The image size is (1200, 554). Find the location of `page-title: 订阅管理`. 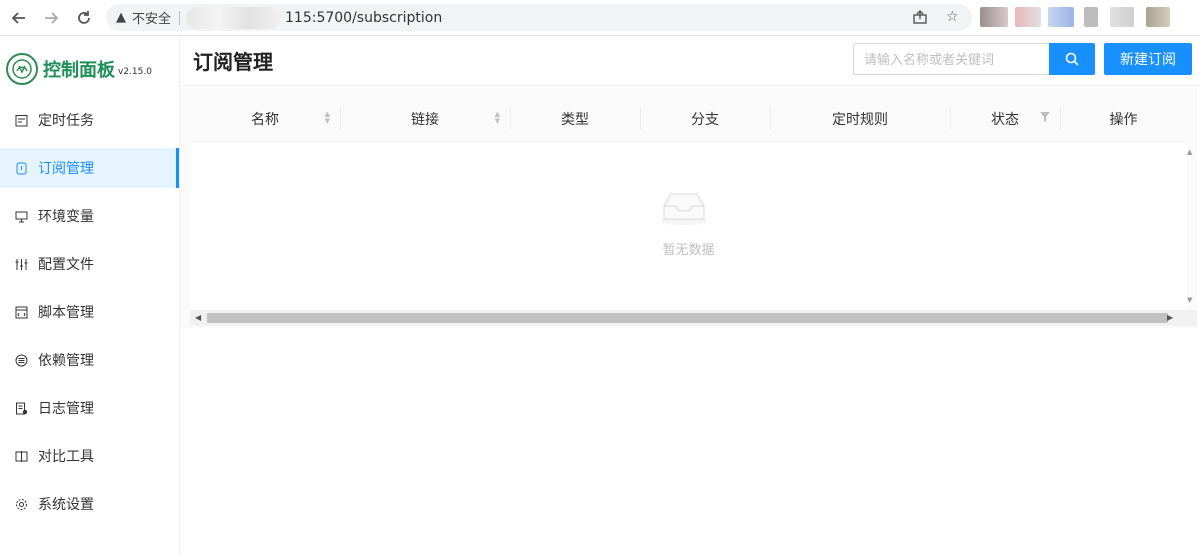

page-title: 订阅管理 is located at coordinates (233, 62).